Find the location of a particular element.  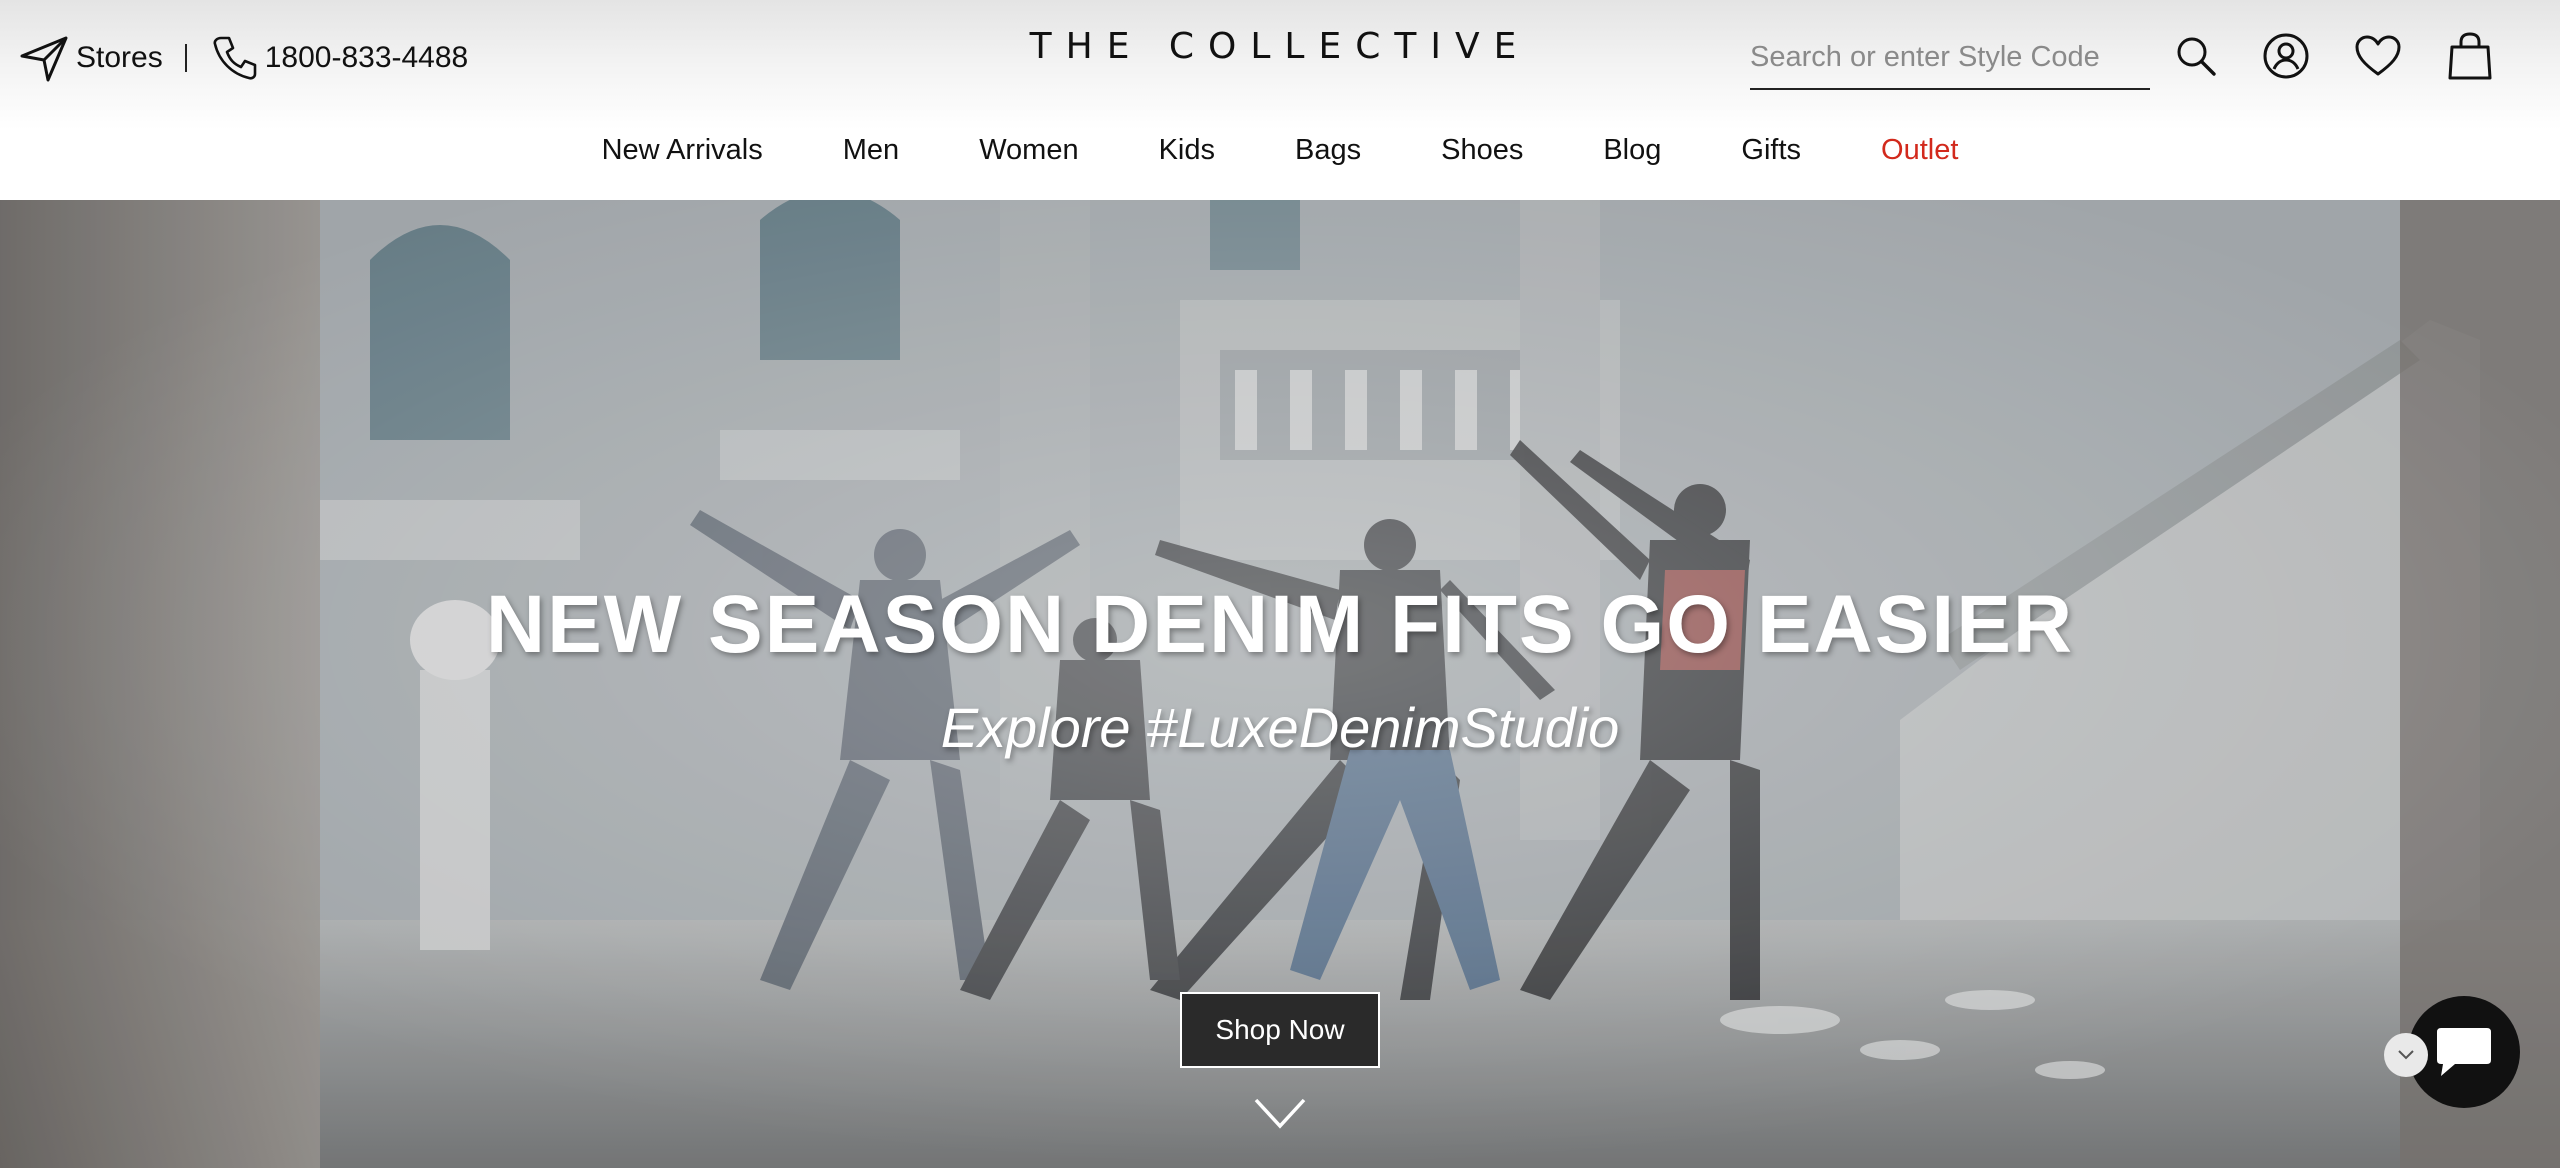

shop-now-button: Shop Now is located at coordinates (1280, 1030).